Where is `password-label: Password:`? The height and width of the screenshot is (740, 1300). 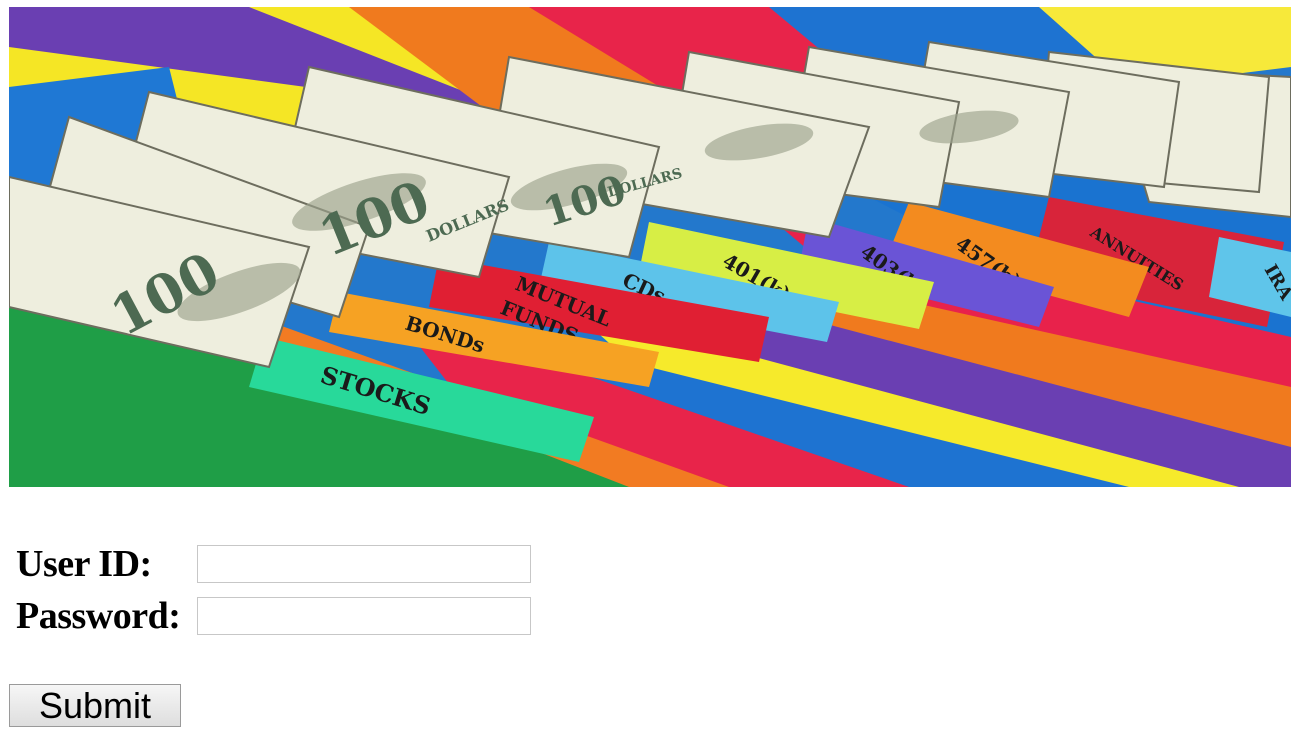 password-label: Password: is located at coordinates (98, 616).